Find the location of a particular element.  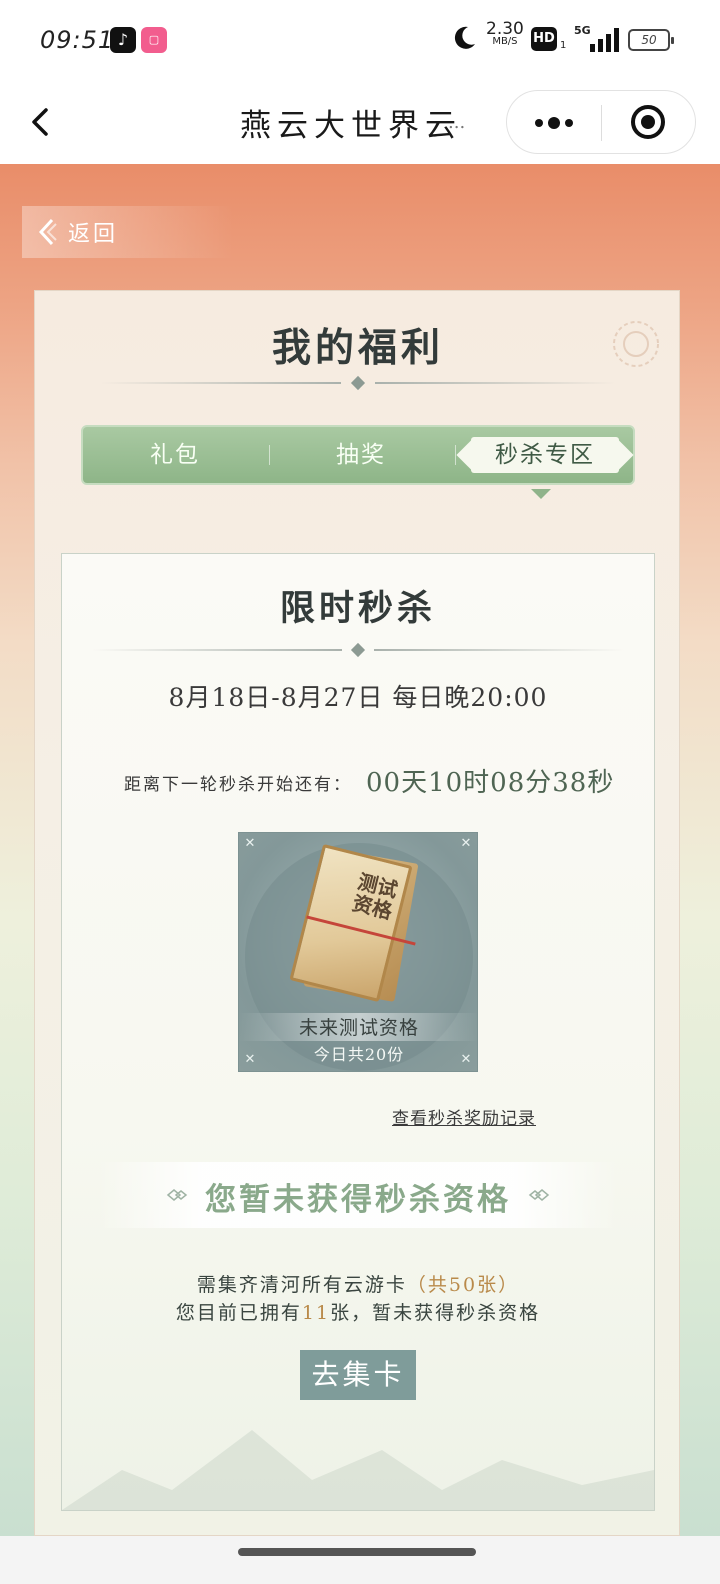

page-title: 我的福利 is located at coordinates (357, 348).